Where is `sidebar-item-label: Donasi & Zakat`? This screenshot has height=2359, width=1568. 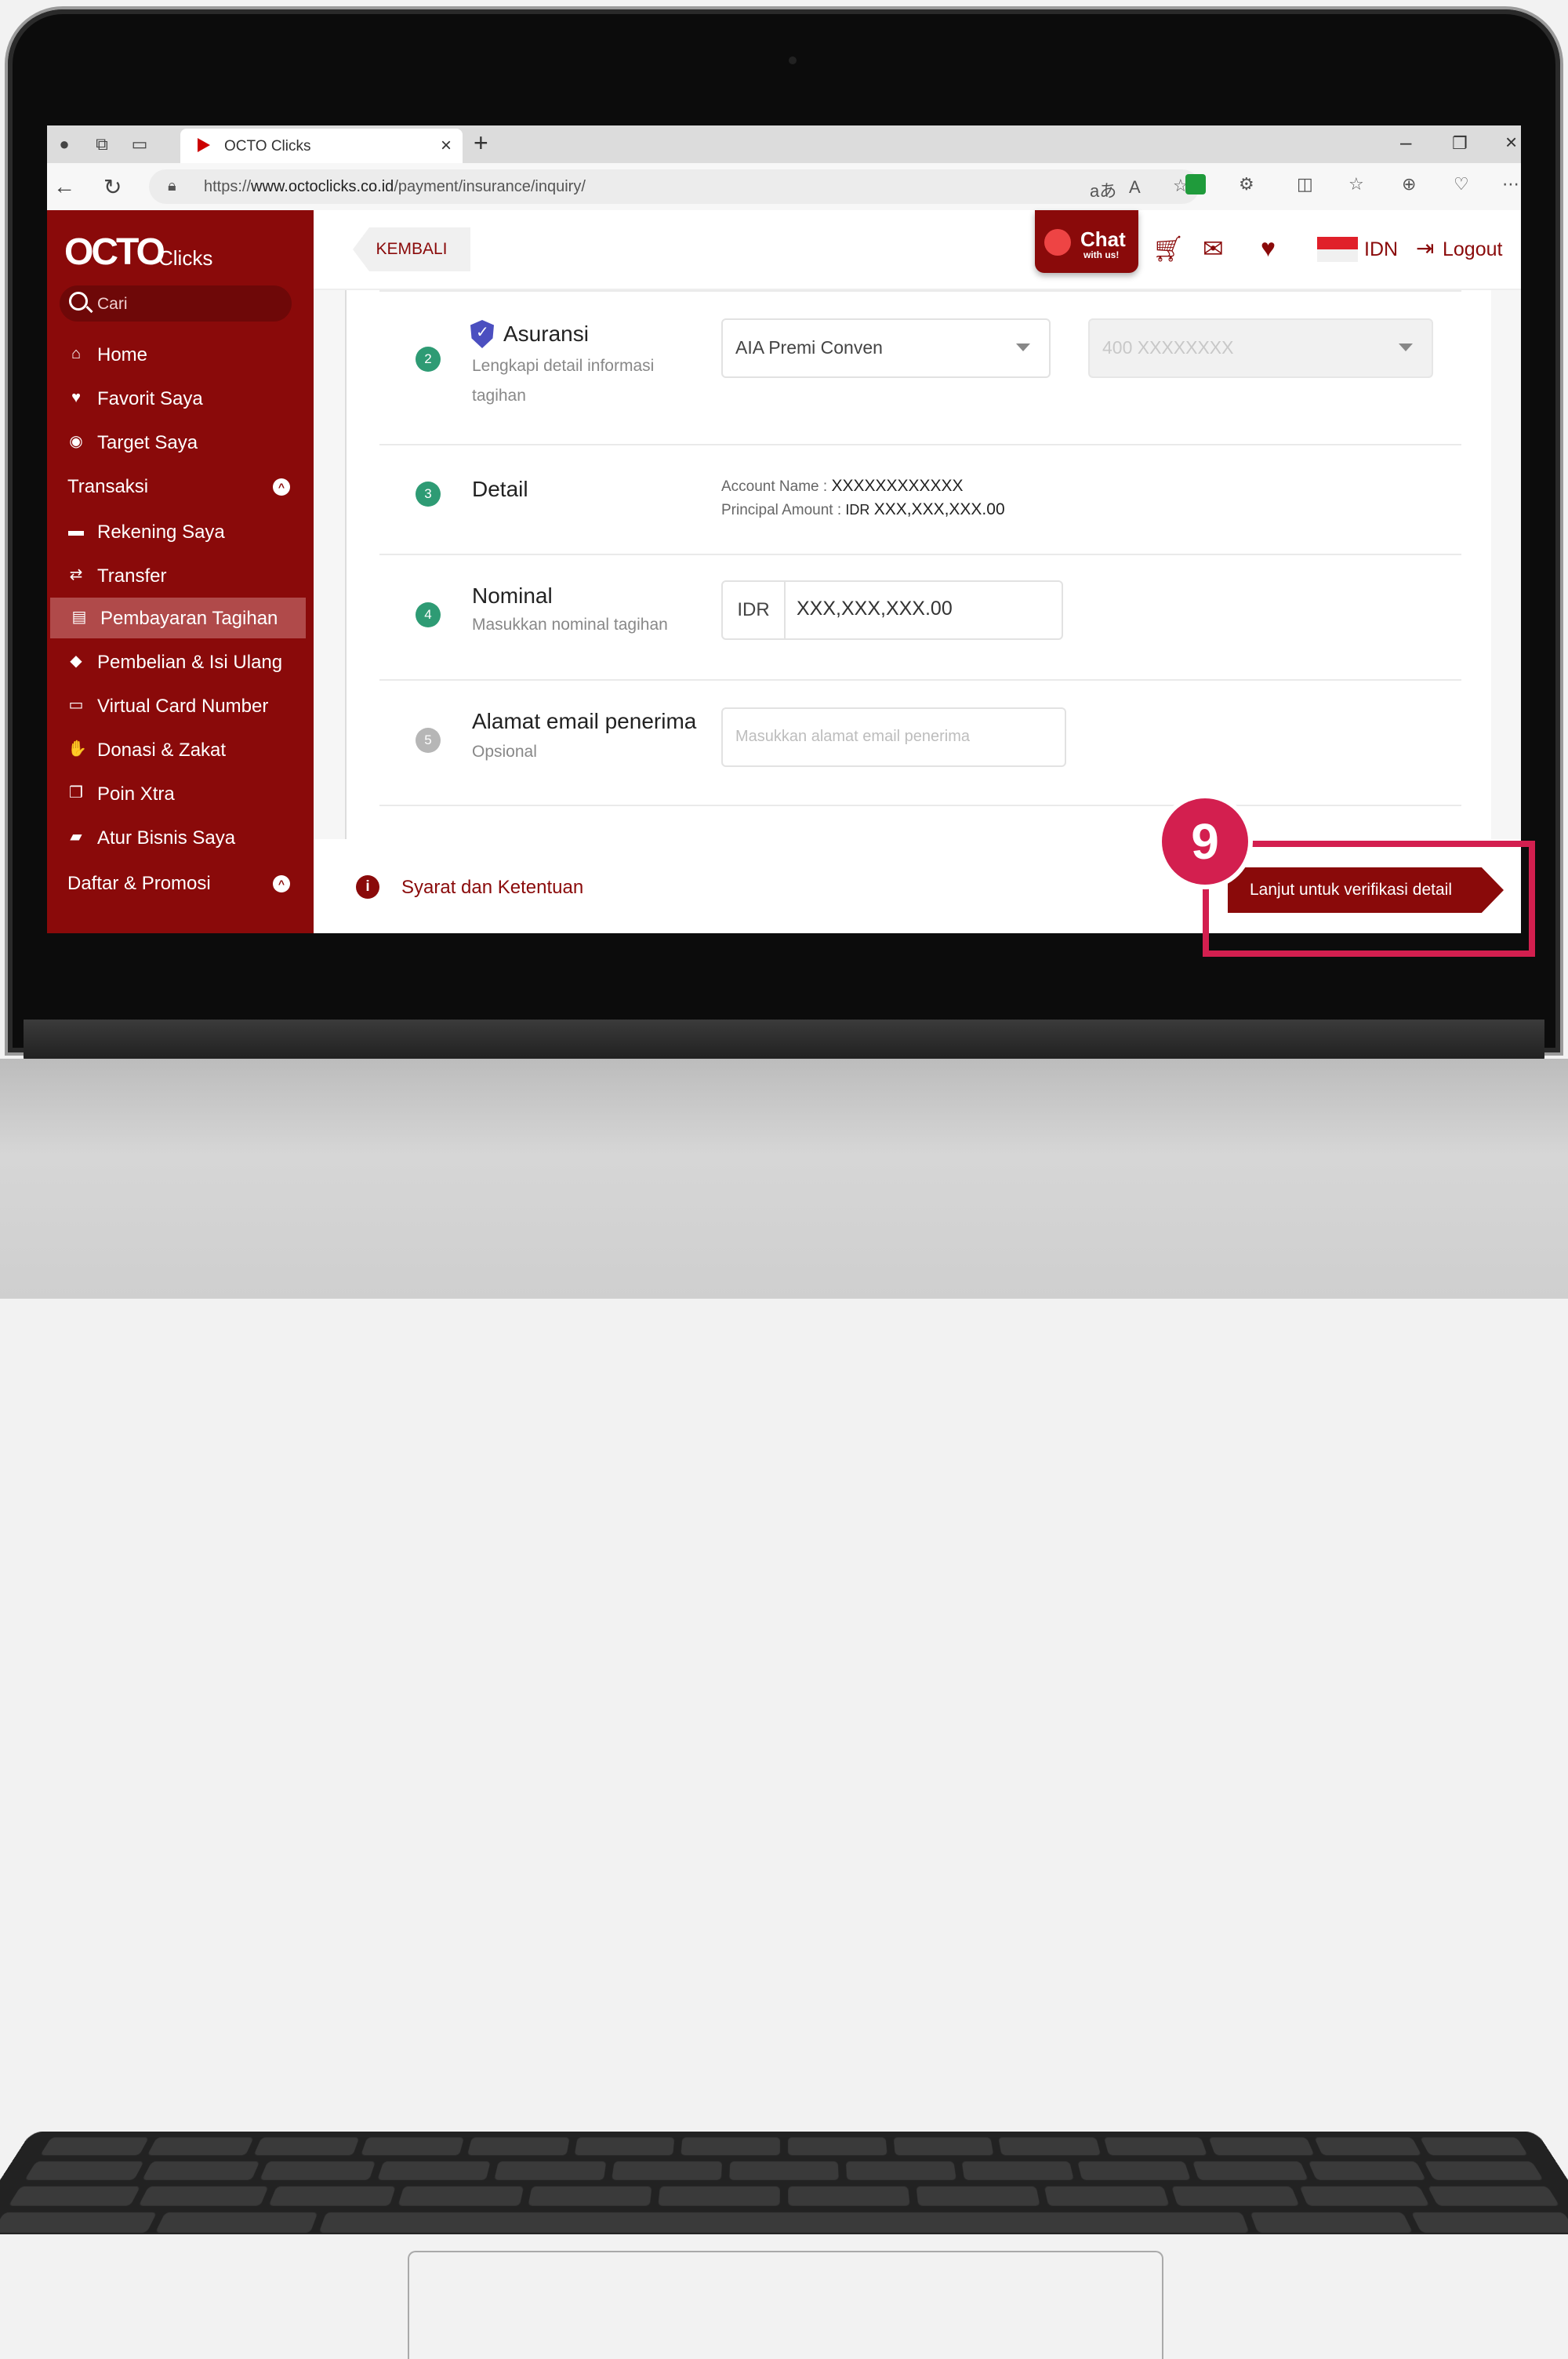
sidebar-item-label: Donasi & Zakat is located at coordinates (162, 750).